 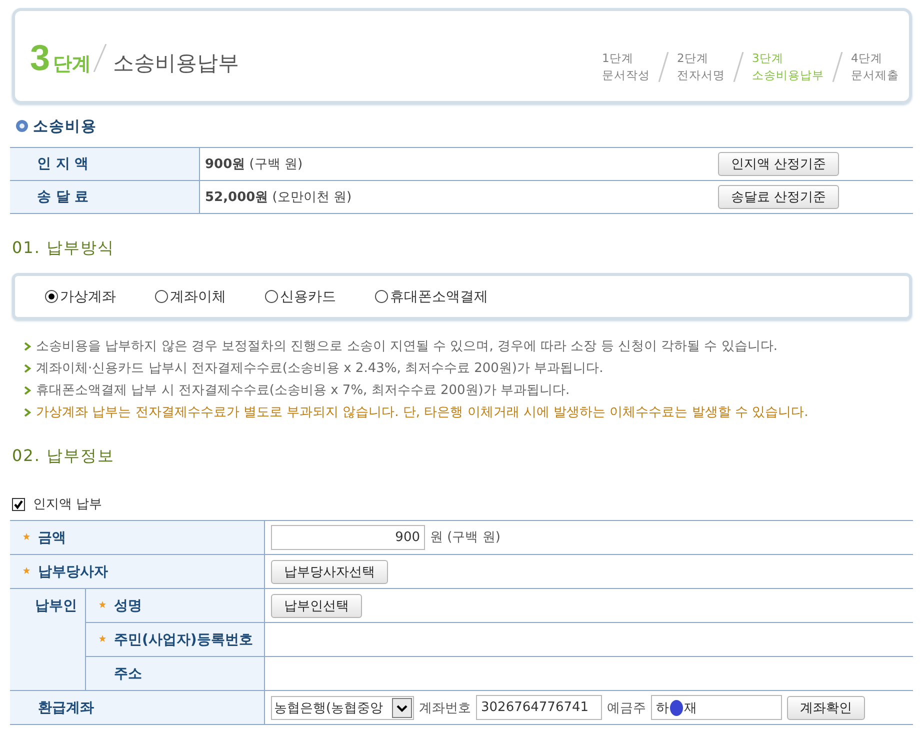 I want to click on dot-icon, so click(x=676, y=708).